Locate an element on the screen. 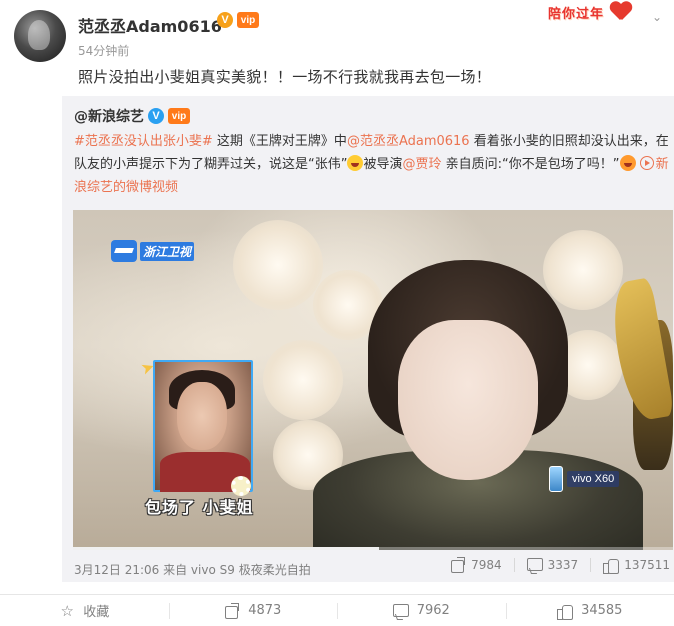 This screenshot has width=674, height=626. repost-like-stat: 137511 is located at coordinates (636, 565).